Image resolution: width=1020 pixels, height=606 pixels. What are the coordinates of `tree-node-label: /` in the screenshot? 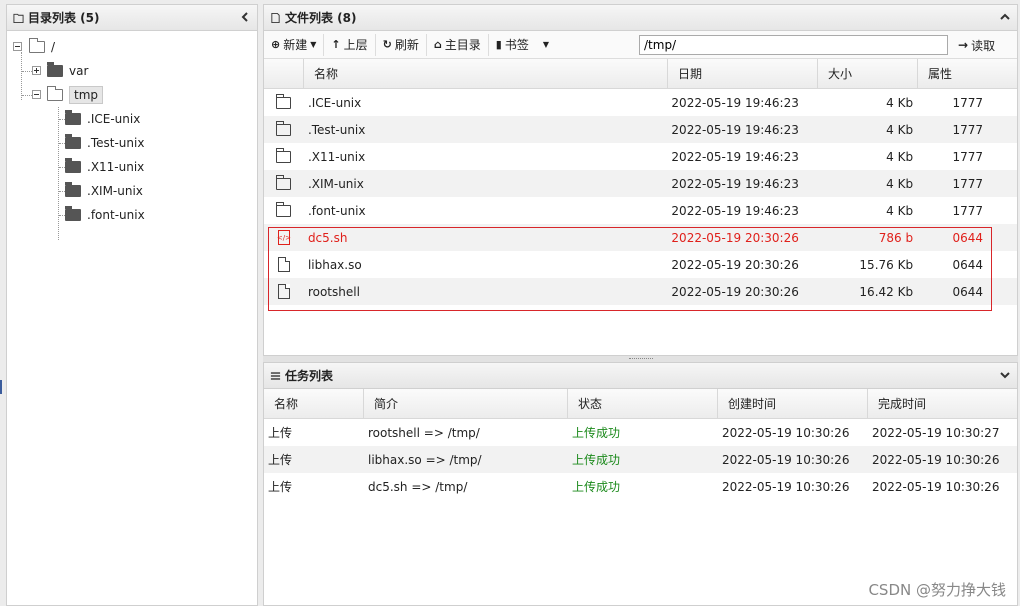 It's located at (53, 47).